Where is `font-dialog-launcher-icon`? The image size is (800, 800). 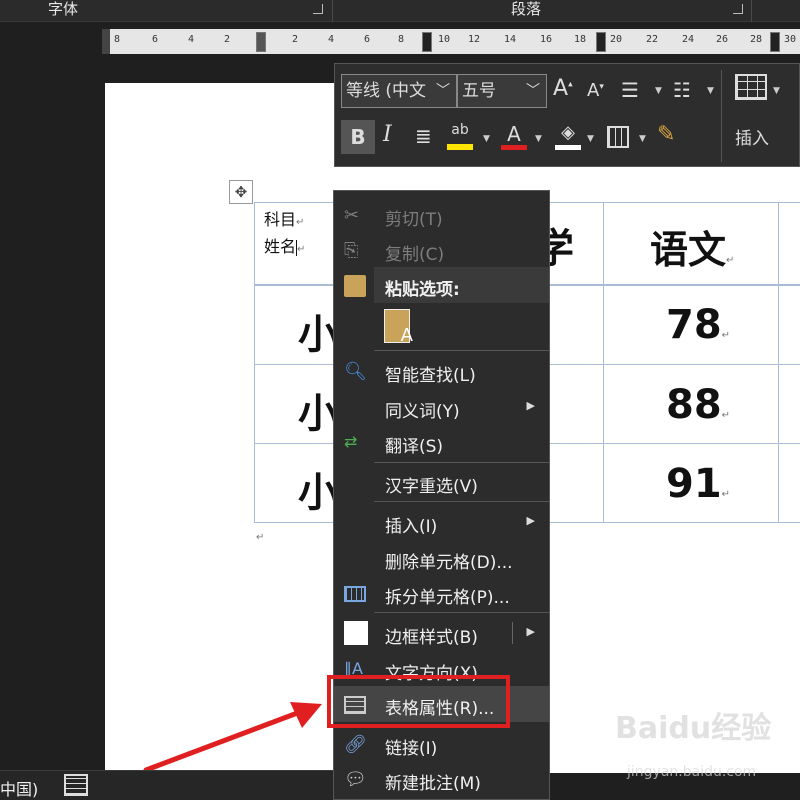 font-dialog-launcher-icon is located at coordinates (318, 9).